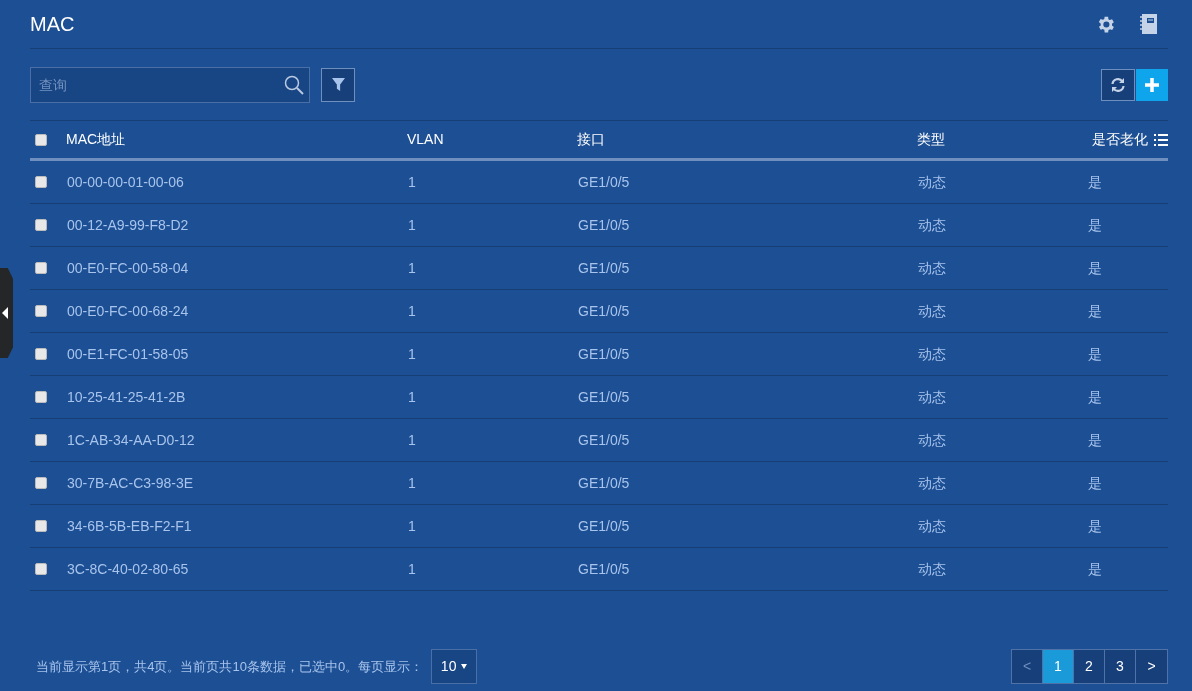 The height and width of the screenshot is (691, 1192). Describe the element at coordinates (128, 568) in the screenshot. I see `table-cell: 3C-8C-40-02-80-65` at that location.